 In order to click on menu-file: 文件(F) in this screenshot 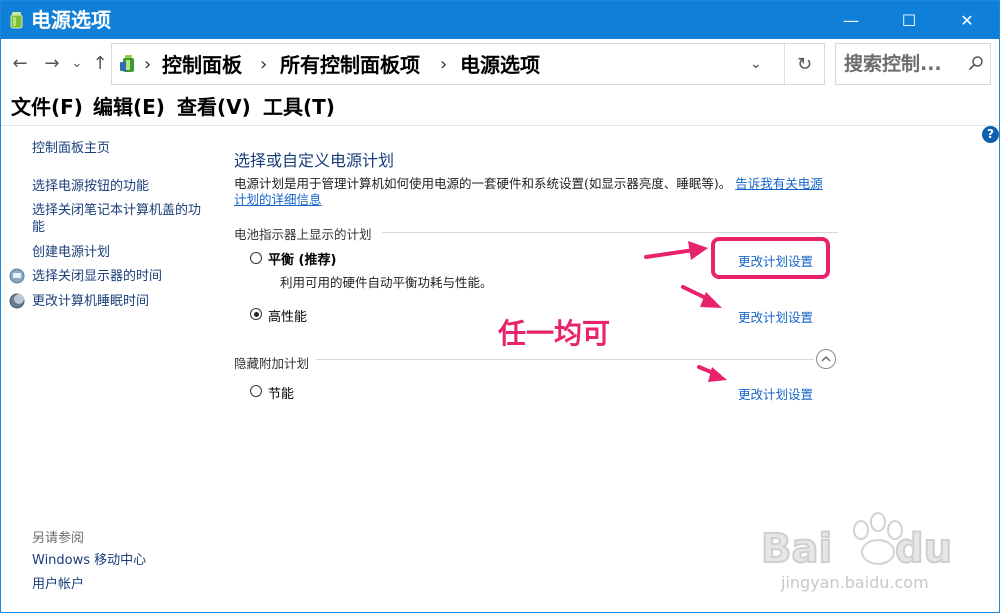, I will do `click(47, 107)`.